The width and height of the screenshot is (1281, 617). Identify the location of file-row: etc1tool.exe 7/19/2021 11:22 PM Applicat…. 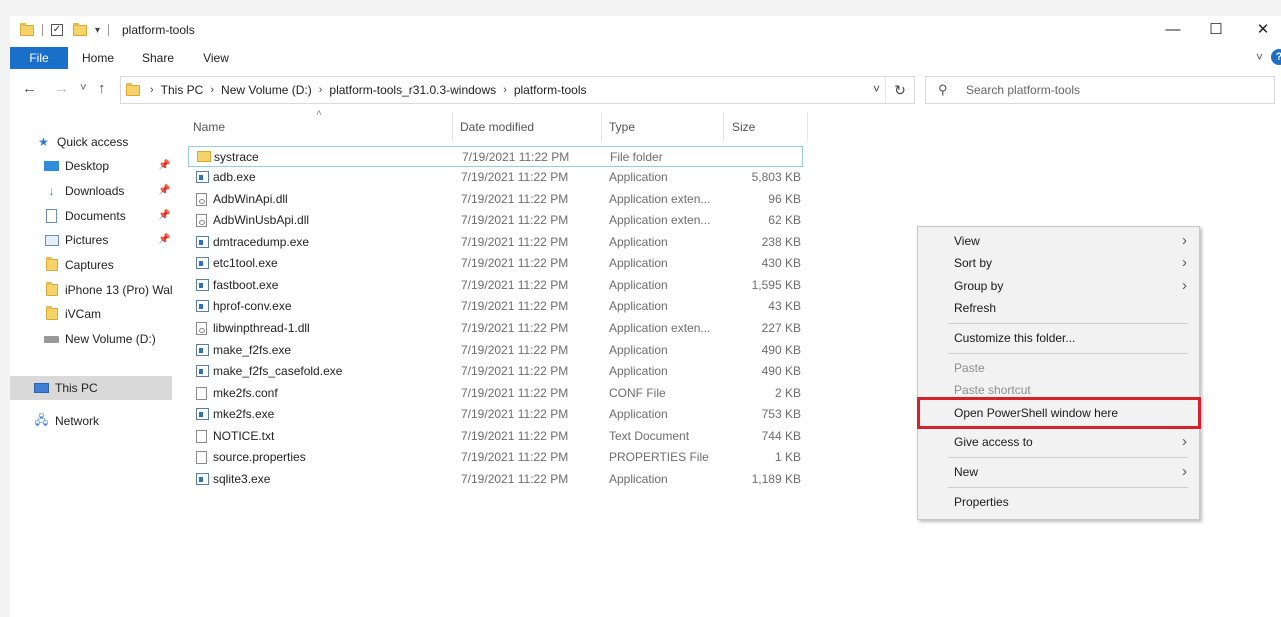
(495, 263).